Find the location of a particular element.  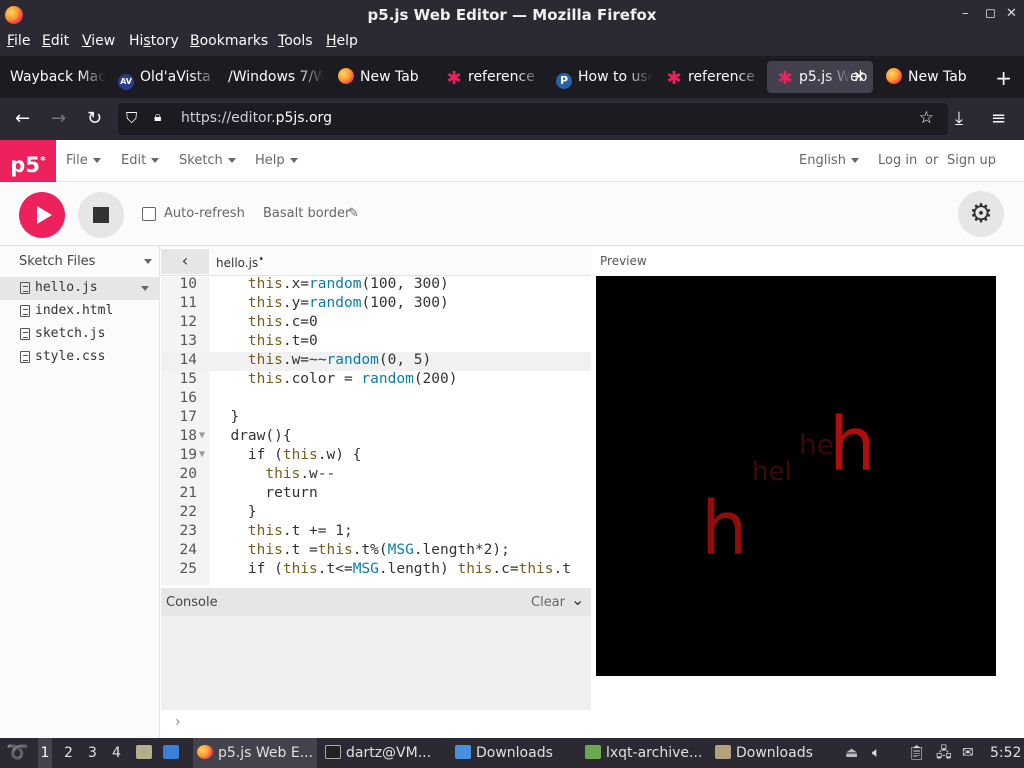

eject-icon: ⏏ is located at coordinates (851, 753).